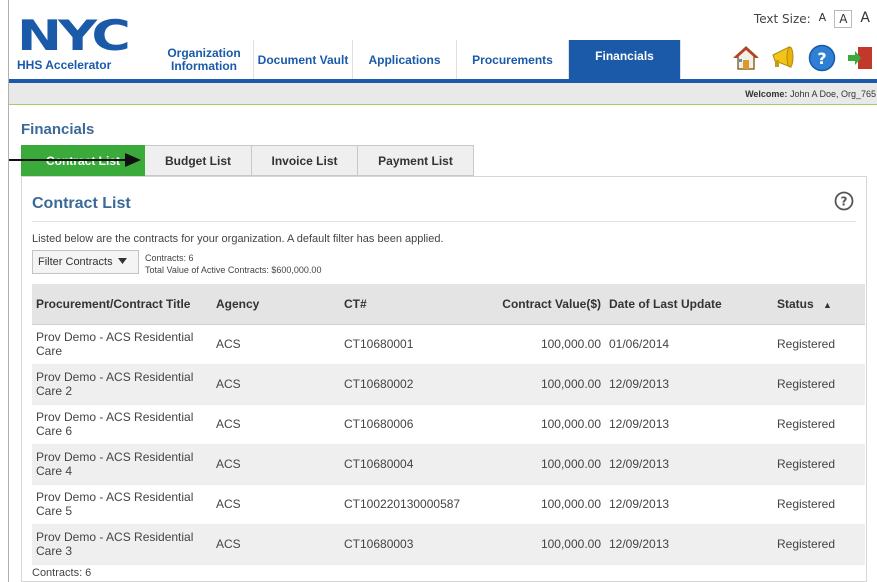 This screenshot has height=582, width=877. Describe the element at coordinates (204, 60) in the screenshot. I see `nav-tab-organization-information: Organization Information` at that location.